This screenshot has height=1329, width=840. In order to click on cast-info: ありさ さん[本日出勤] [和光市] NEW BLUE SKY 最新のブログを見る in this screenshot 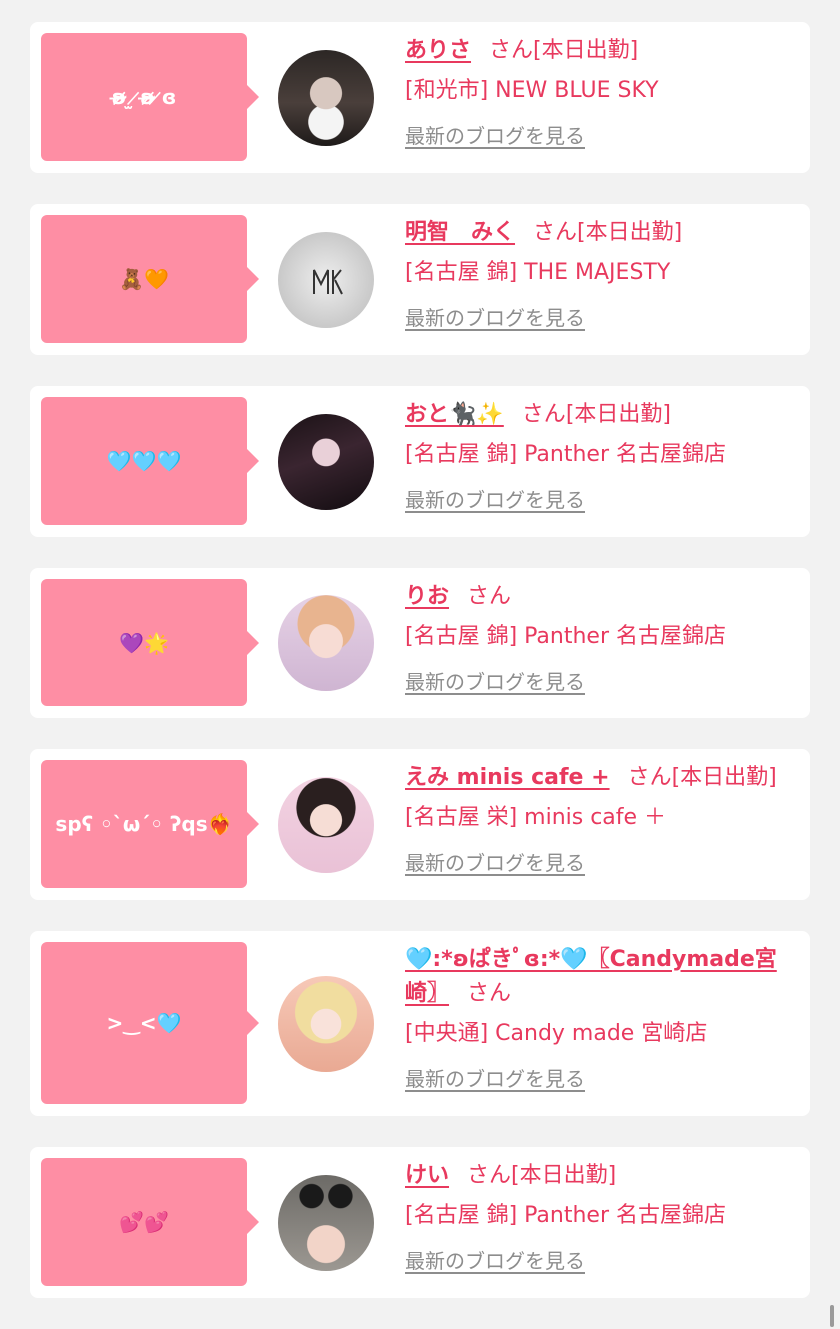, I will do `click(600, 92)`.